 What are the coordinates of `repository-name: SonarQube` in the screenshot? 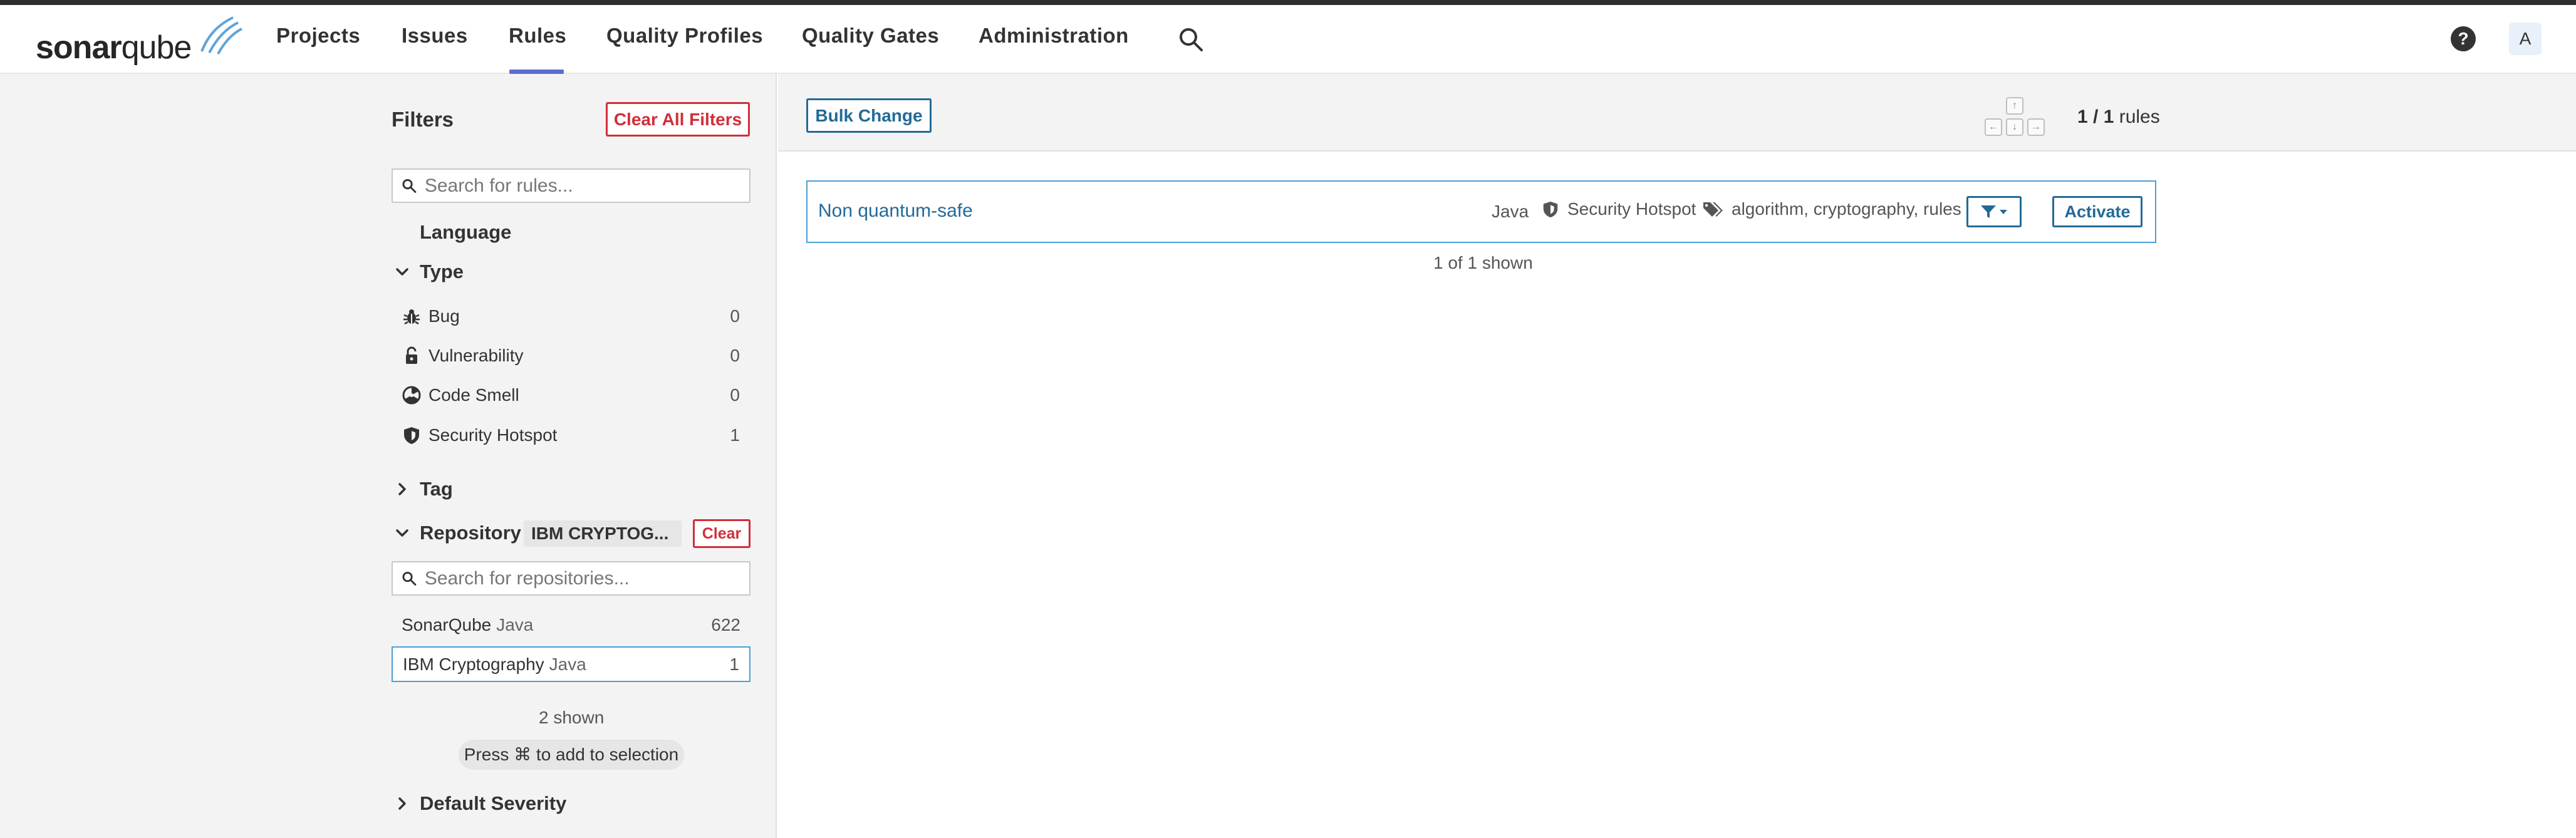 It's located at (447, 624).